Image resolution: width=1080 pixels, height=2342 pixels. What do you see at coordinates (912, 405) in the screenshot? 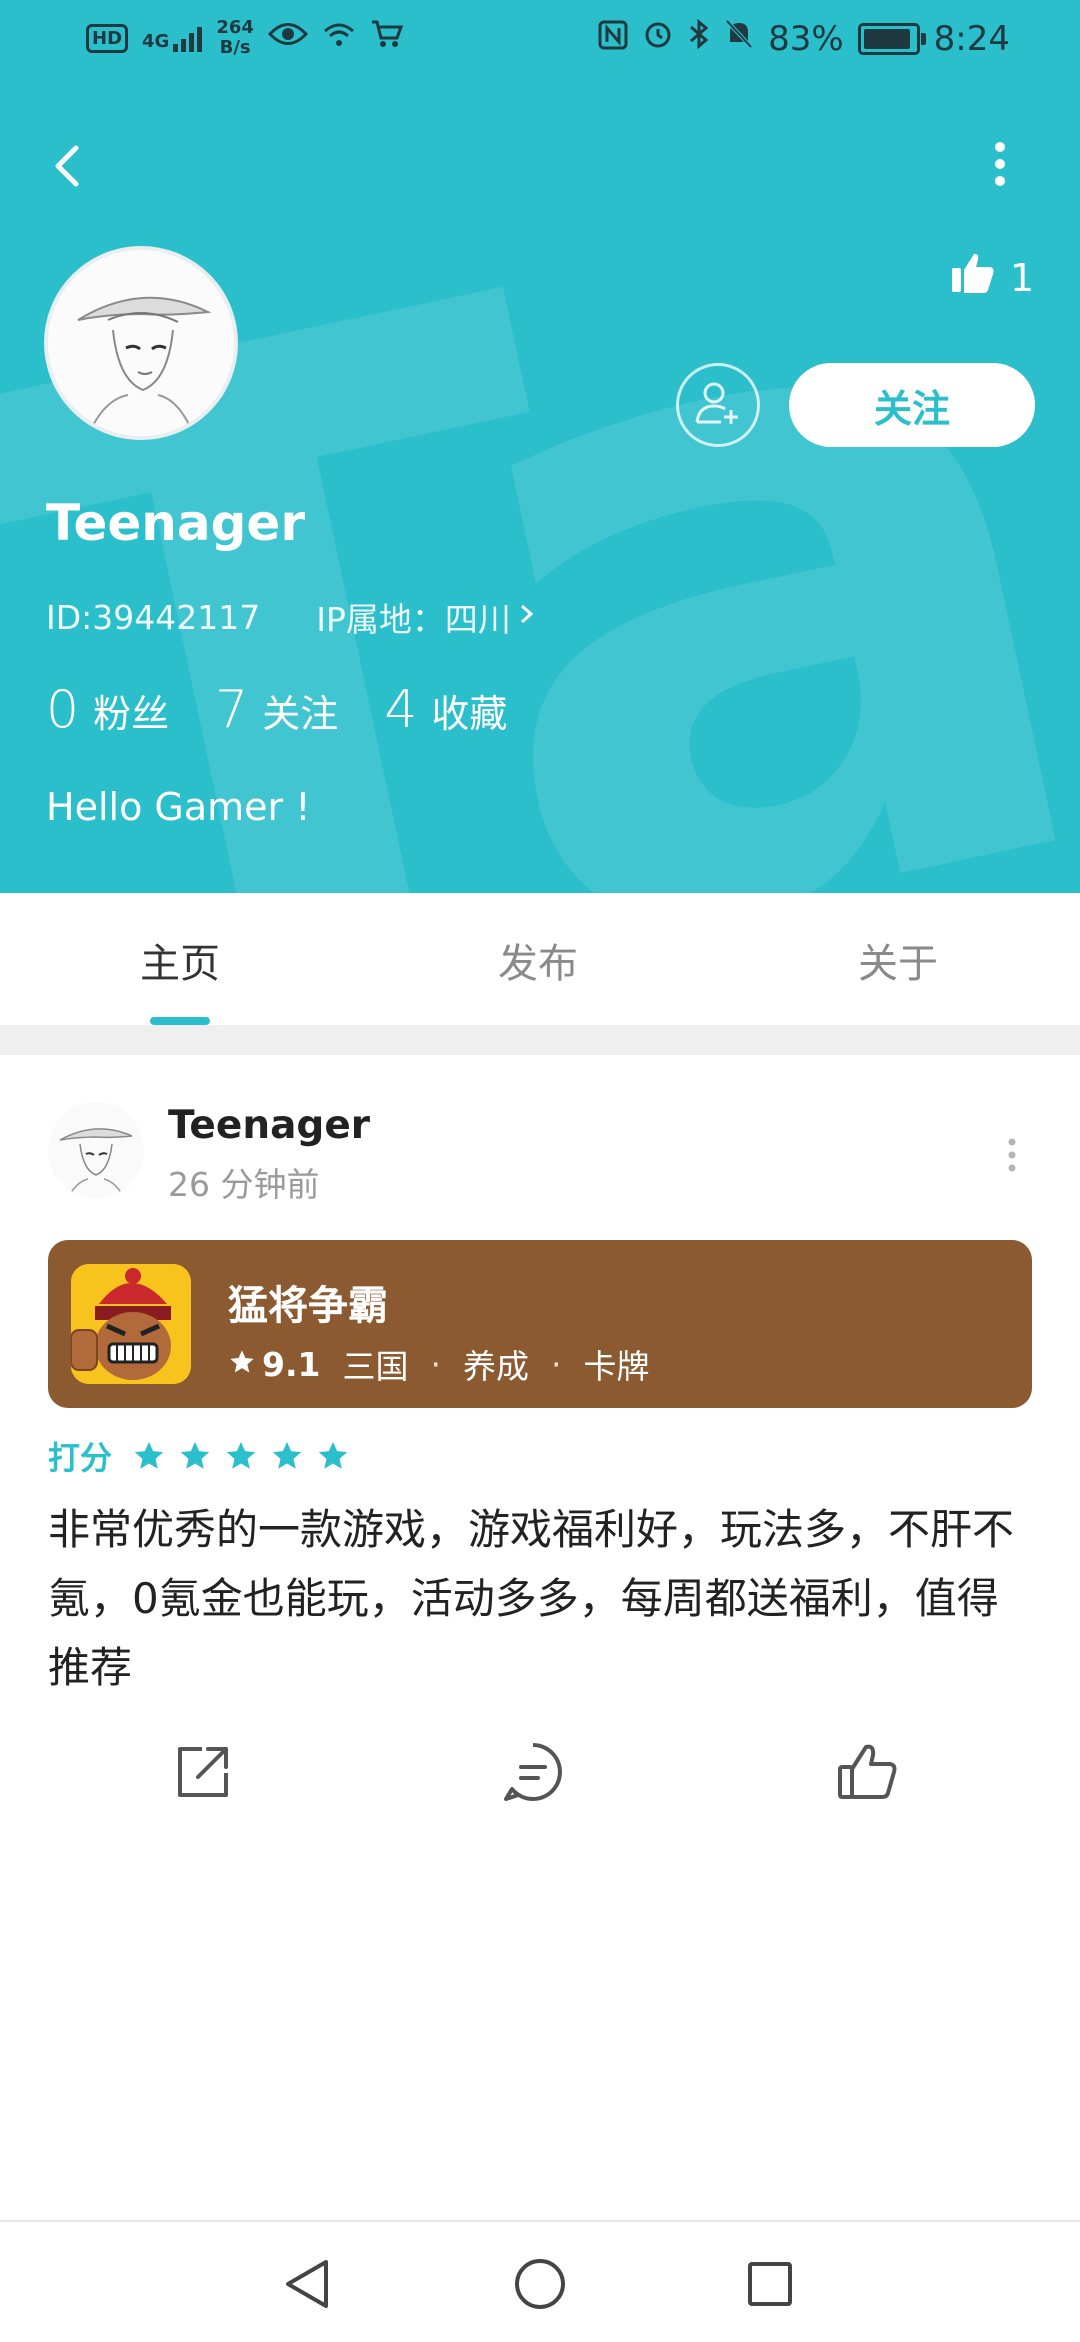
I see `follow-button: 关注` at bounding box center [912, 405].